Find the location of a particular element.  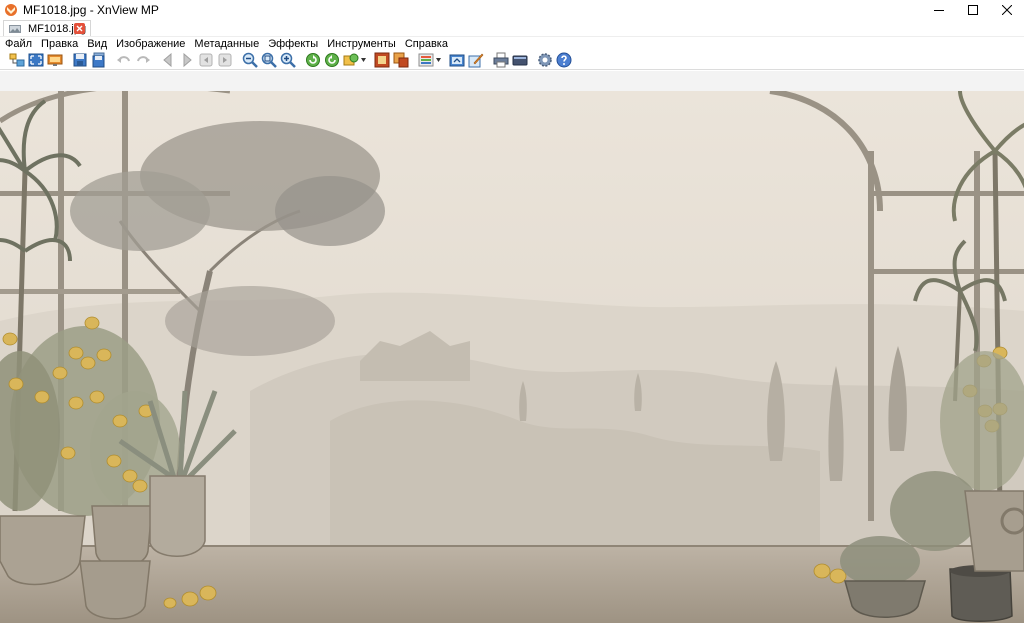

resize-button is located at coordinates (400, 60).